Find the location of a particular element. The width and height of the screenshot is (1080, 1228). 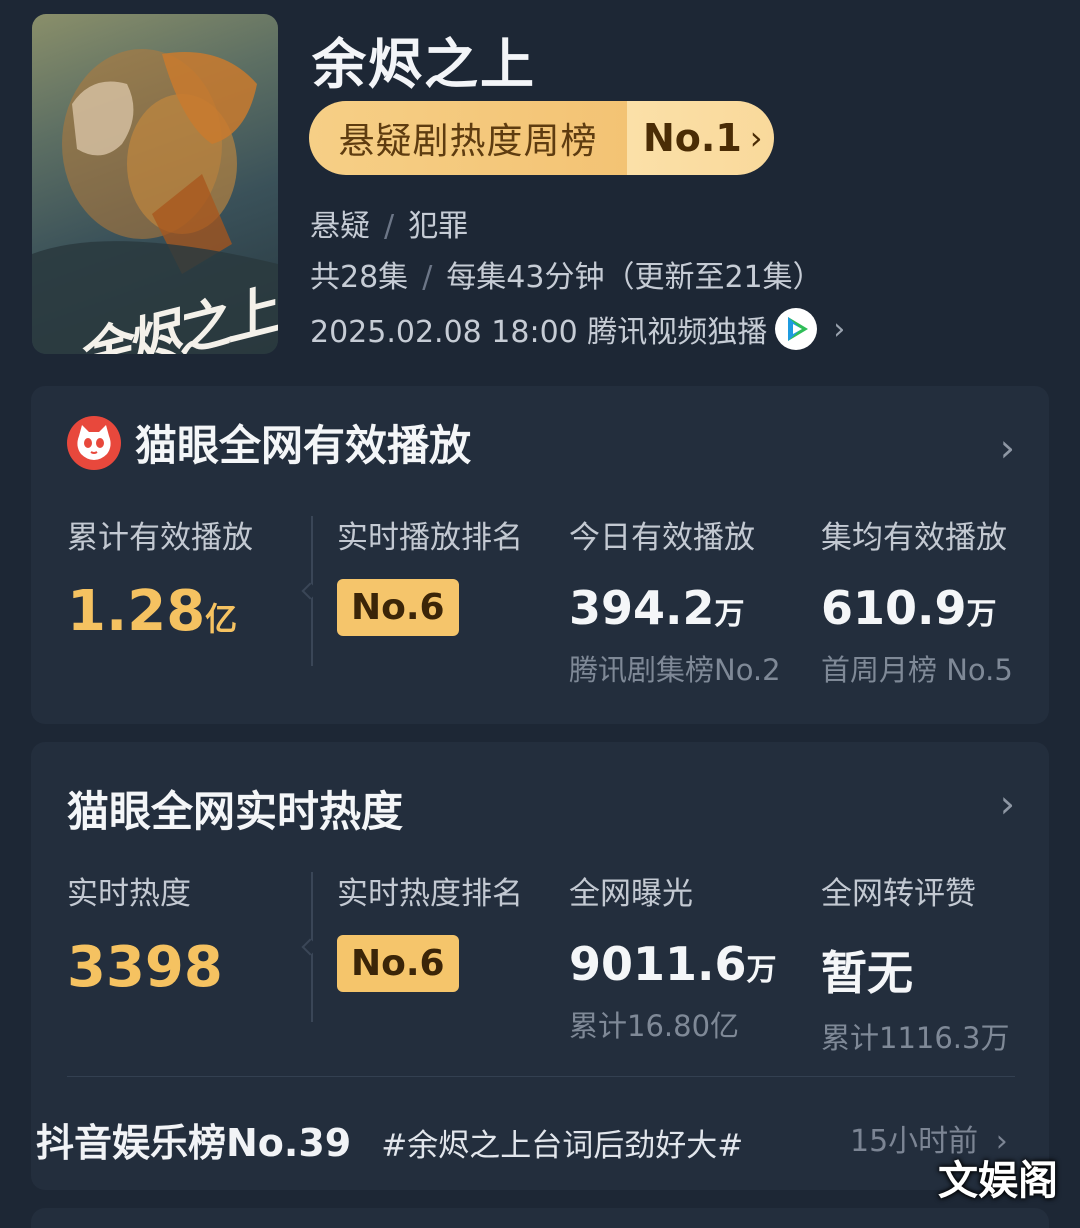

card-title: 猫眼全网实时热度 is located at coordinates (235, 811).